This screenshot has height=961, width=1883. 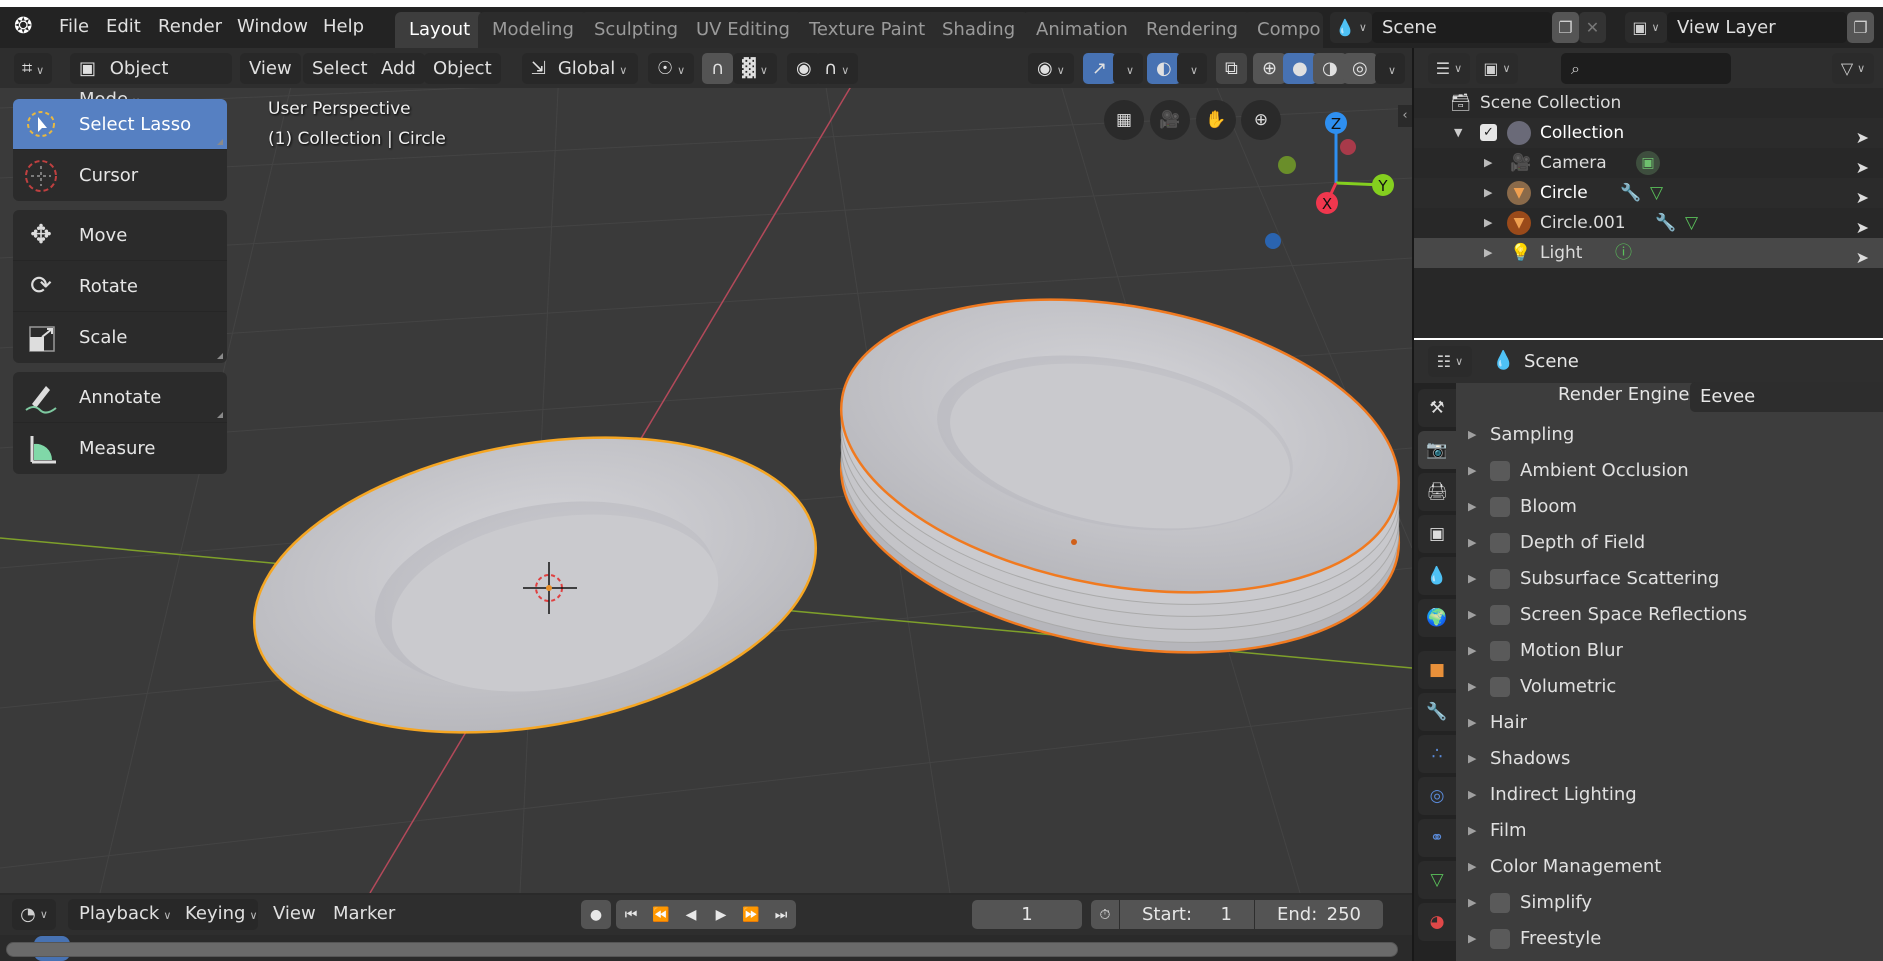 What do you see at coordinates (1390, 68) in the screenshot?
I see `shading-dropdown: ∨` at bounding box center [1390, 68].